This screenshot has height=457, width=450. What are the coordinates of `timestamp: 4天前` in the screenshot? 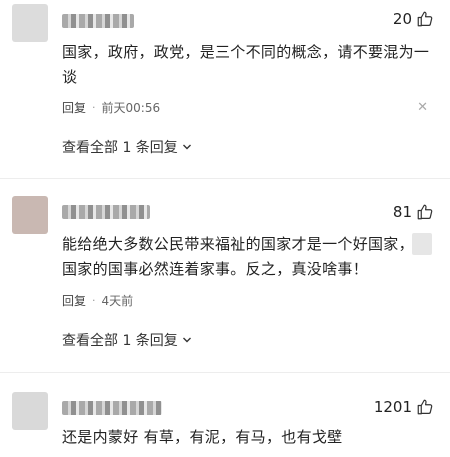 It's located at (117, 301).